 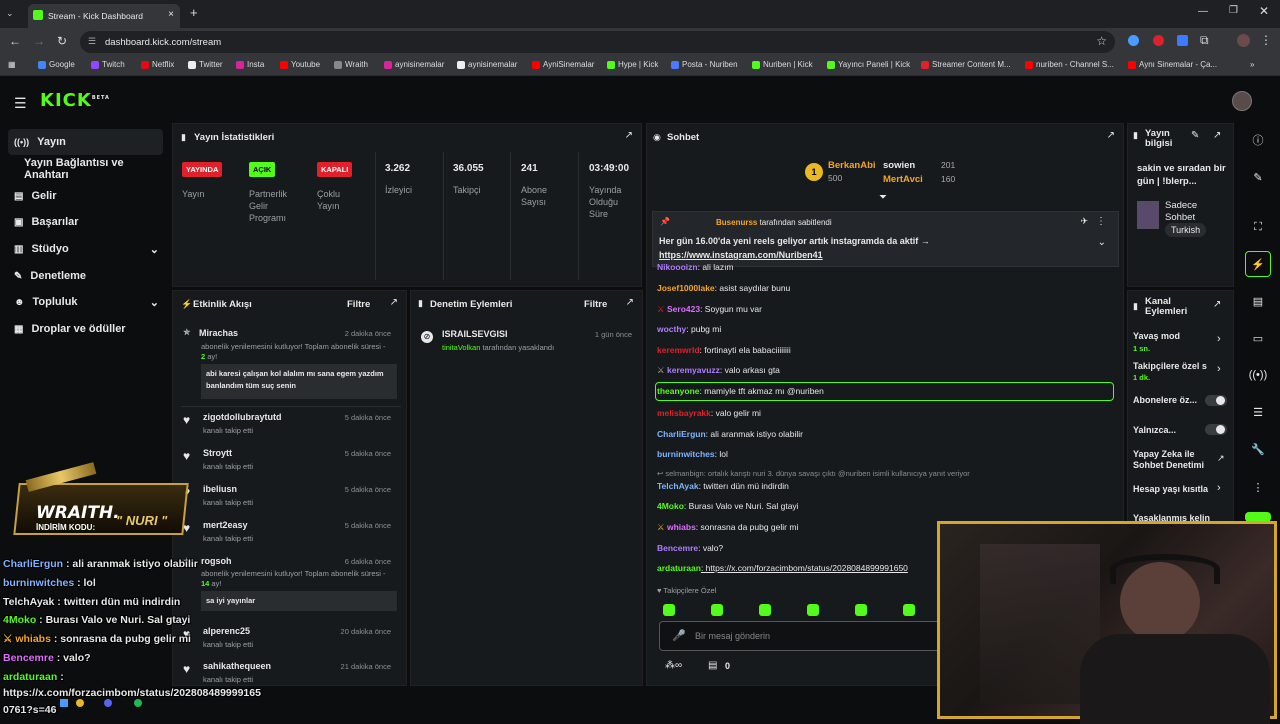 What do you see at coordinates (1084, 221) in the screenshot?
I see `unpin-icon: ✈` at bounding box center [1084, 221].